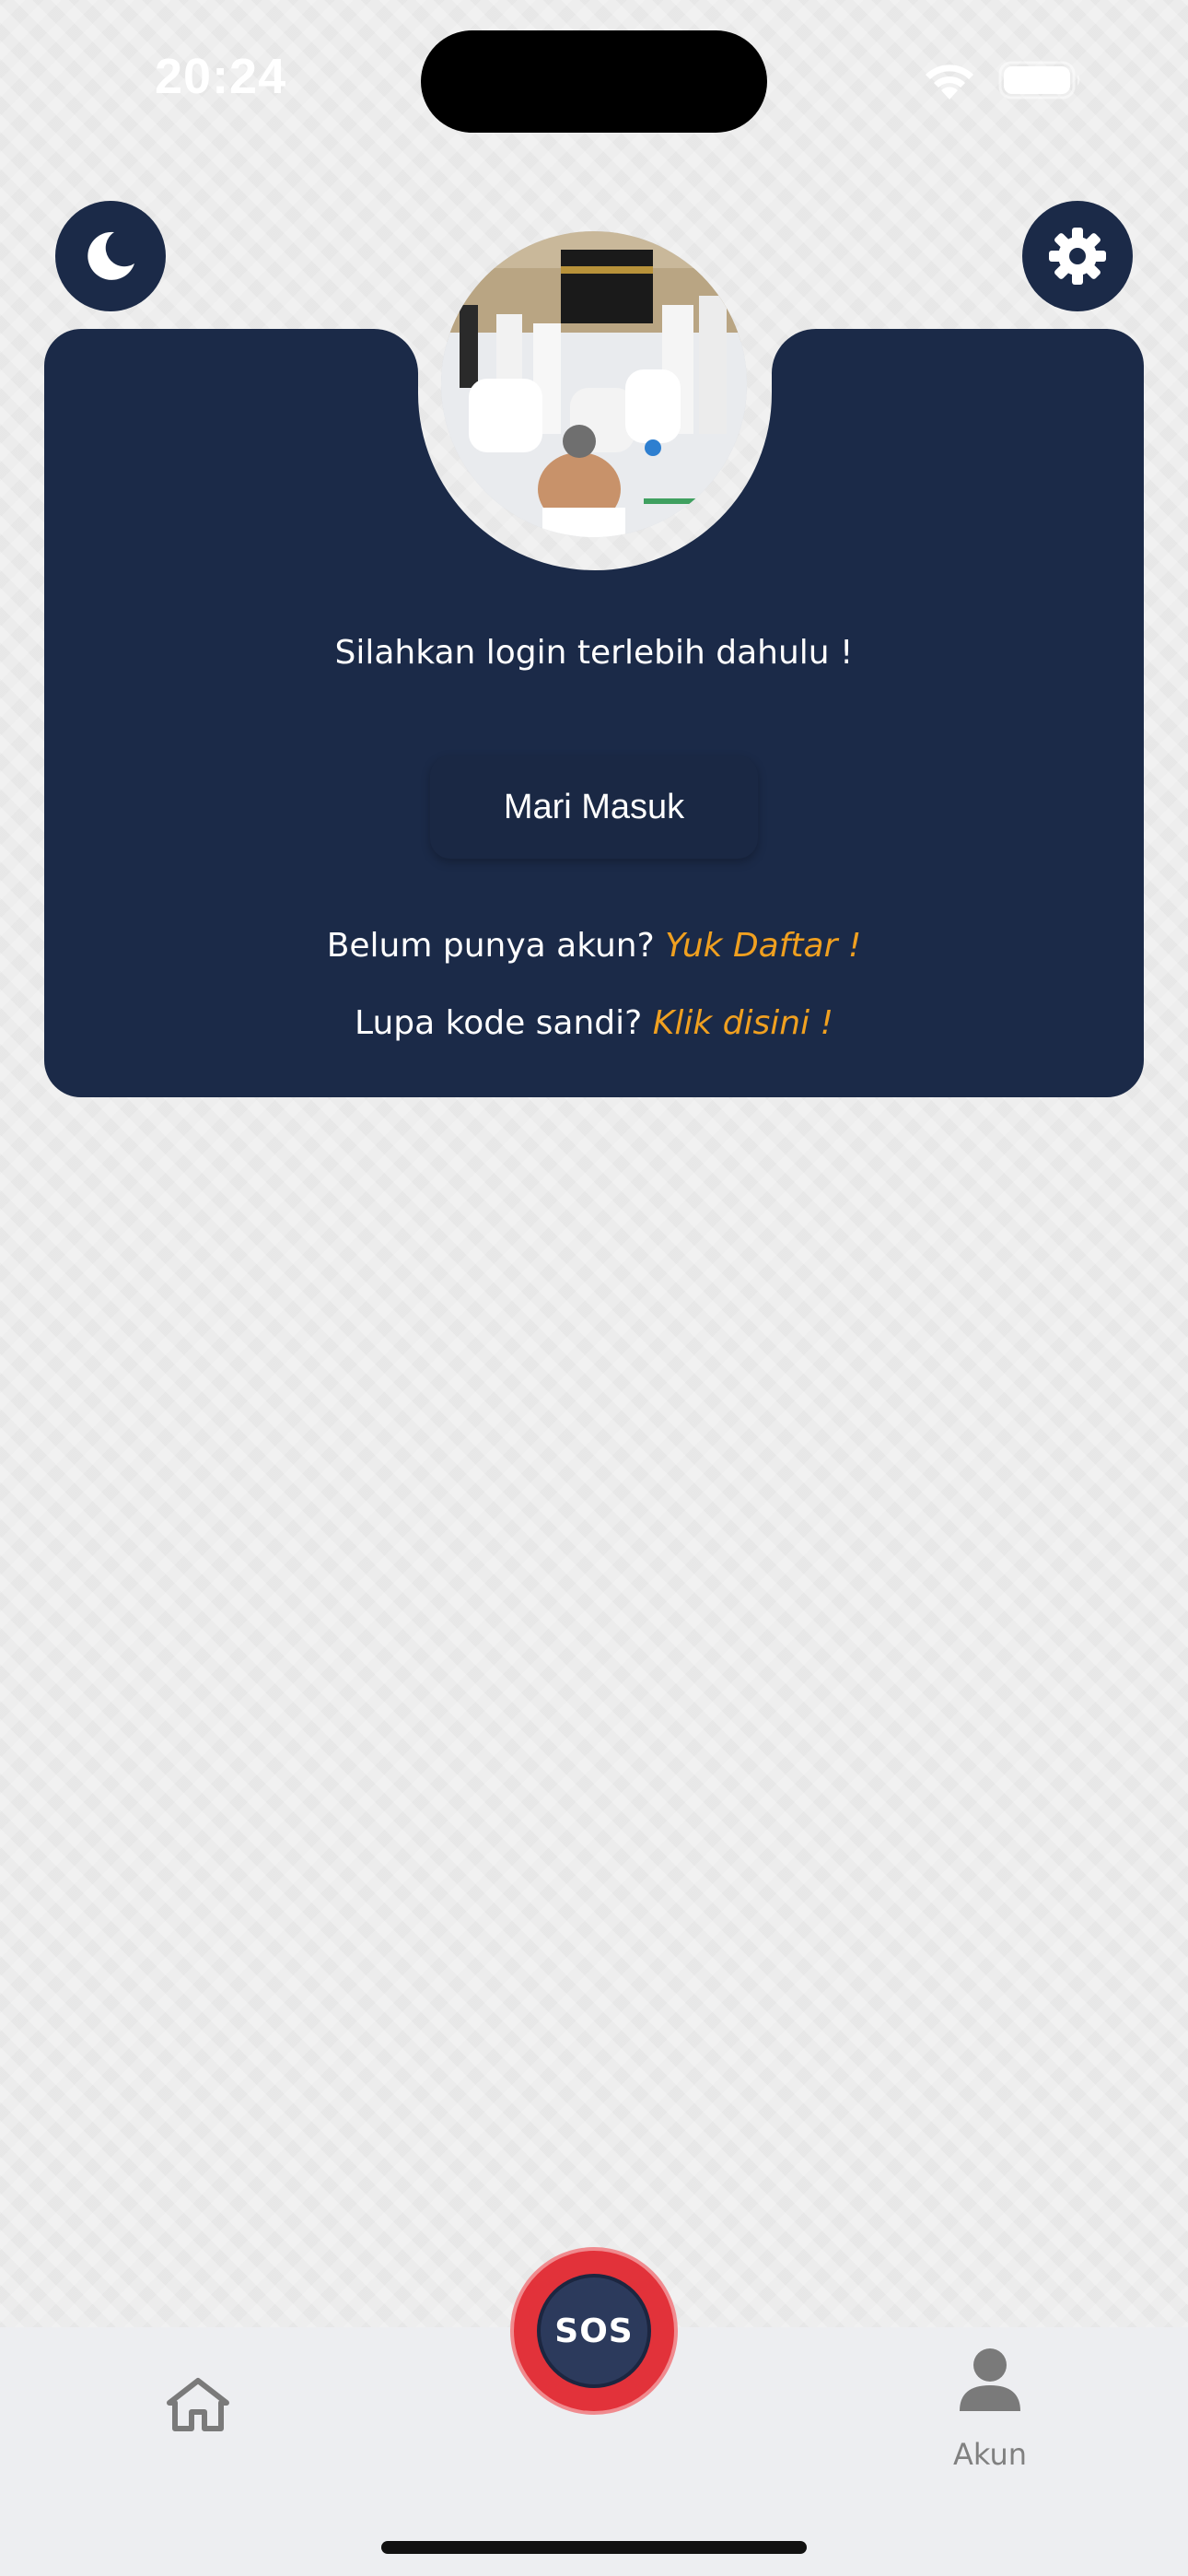 This screenshot has width=1188, height=2576. I want to click on account-tab-label: Akun, so click(990, 2454).